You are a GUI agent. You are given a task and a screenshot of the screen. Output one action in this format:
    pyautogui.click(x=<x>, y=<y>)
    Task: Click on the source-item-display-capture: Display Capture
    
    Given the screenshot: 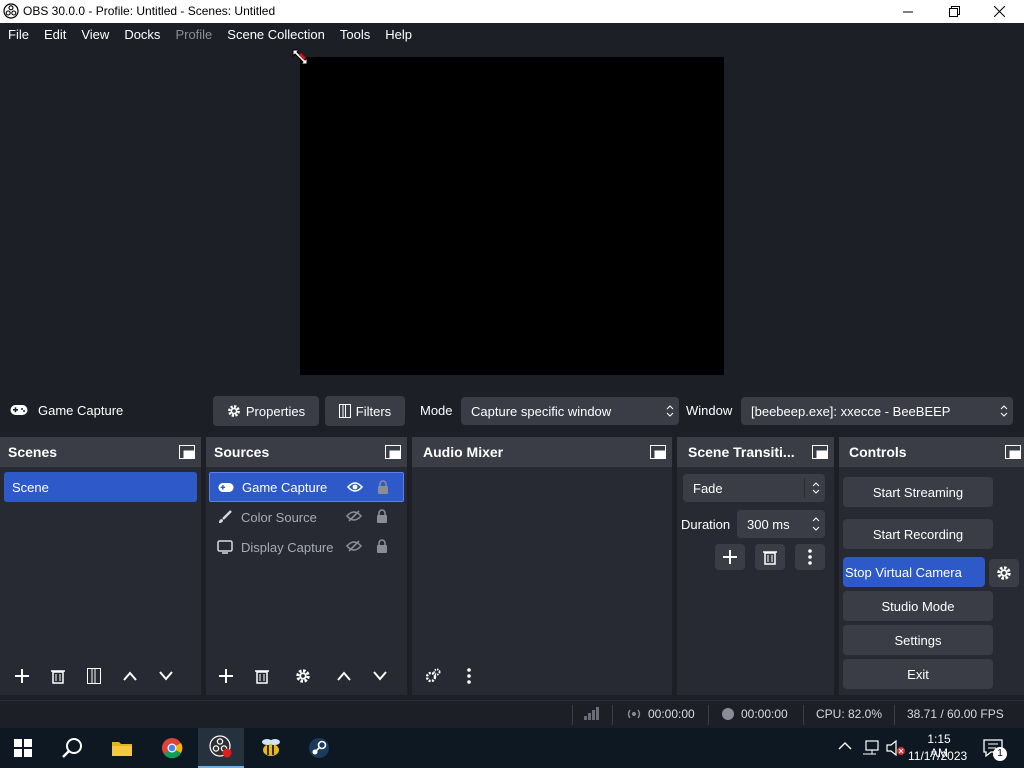 What is the action you would take?
    pyautogui.click(x=306, y=547)
    